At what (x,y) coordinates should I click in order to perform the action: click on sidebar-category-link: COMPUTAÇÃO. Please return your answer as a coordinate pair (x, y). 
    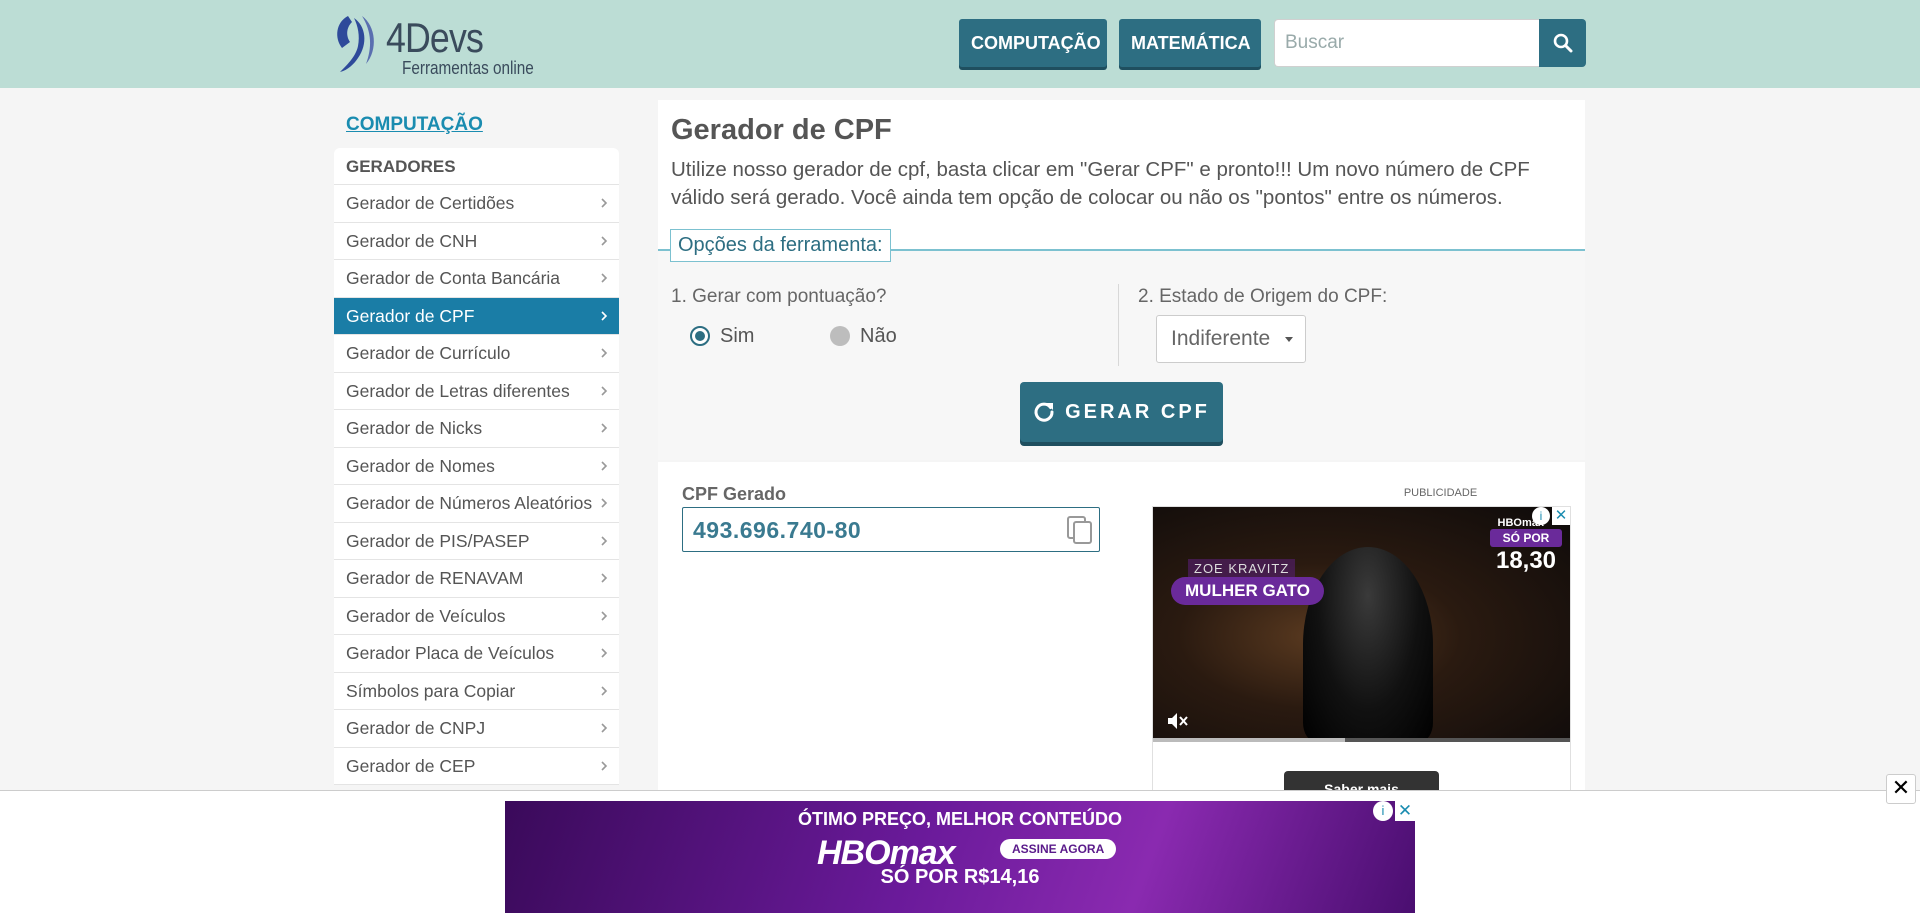
    Looking at the image, I should click on (414, 125).